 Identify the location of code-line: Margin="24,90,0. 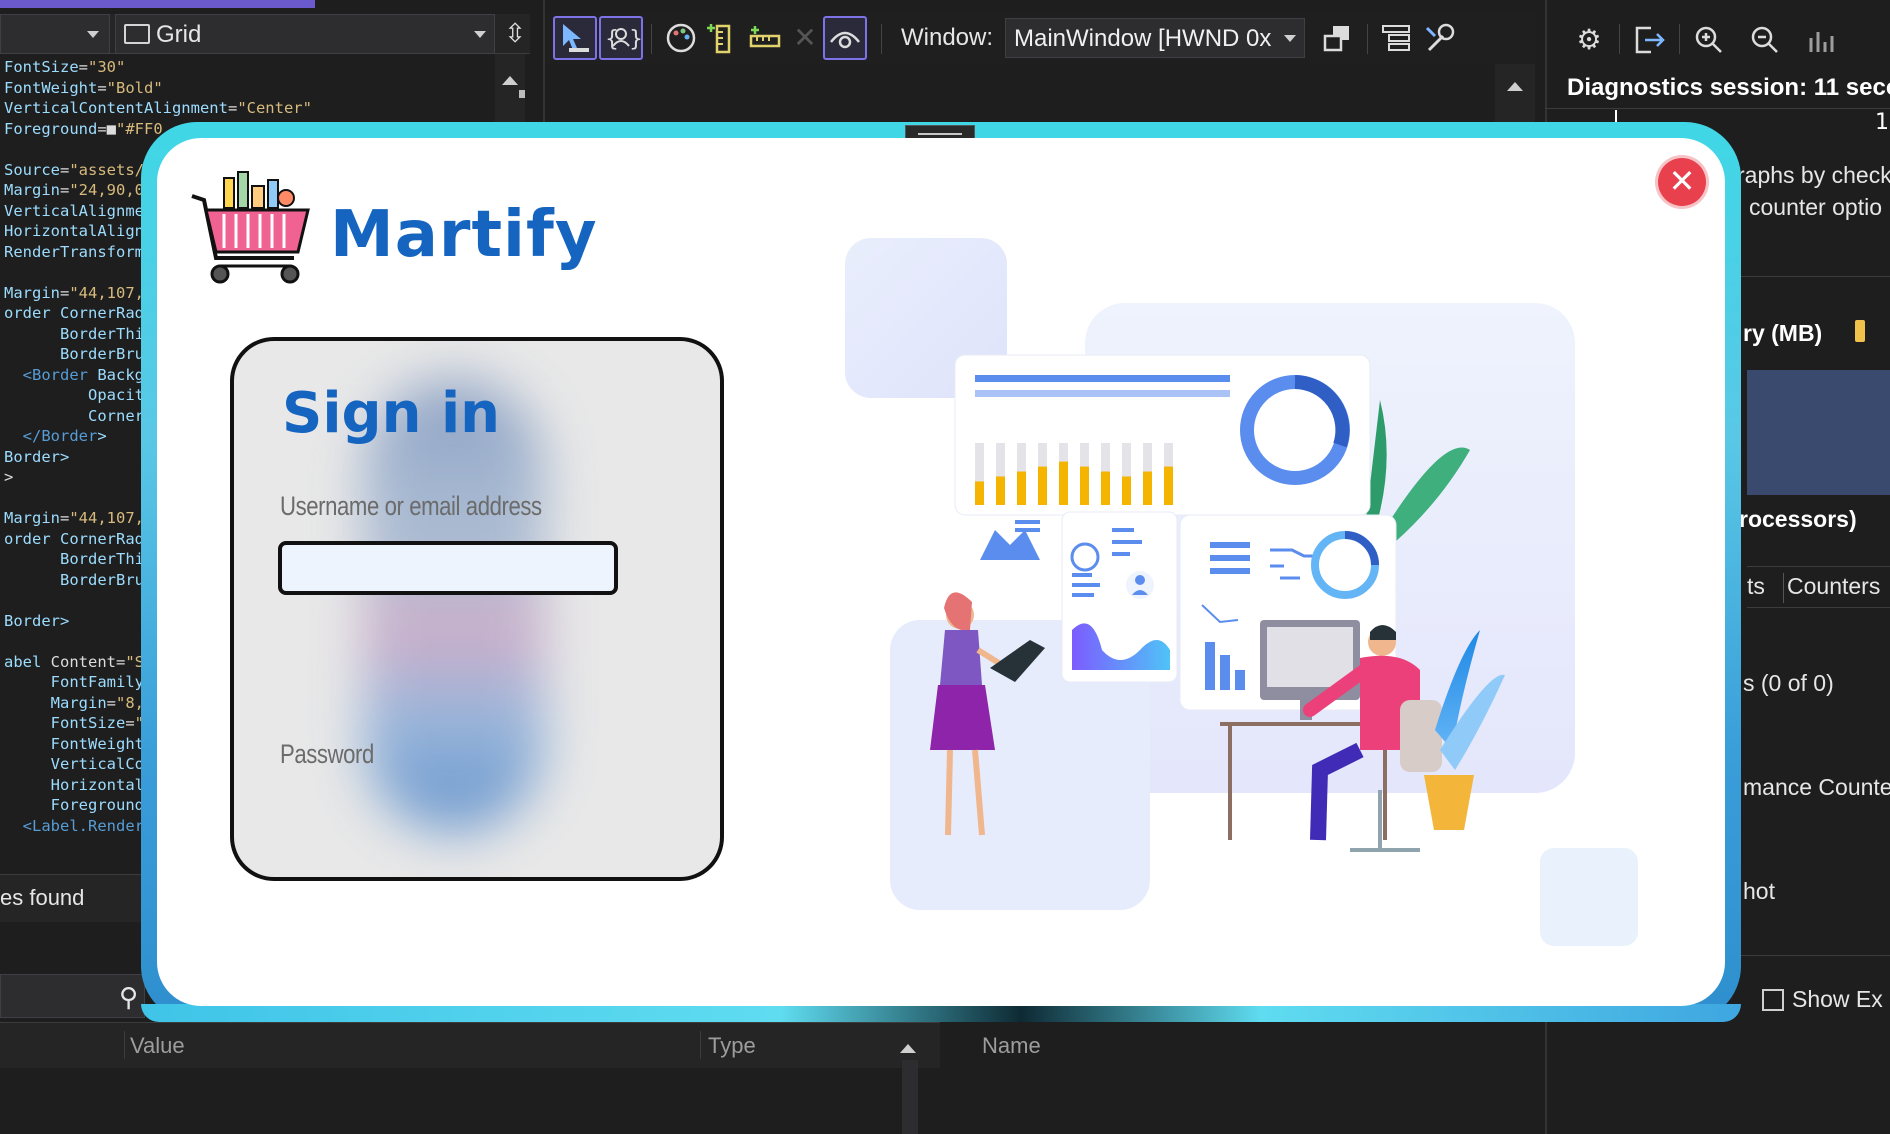
(74, 191).